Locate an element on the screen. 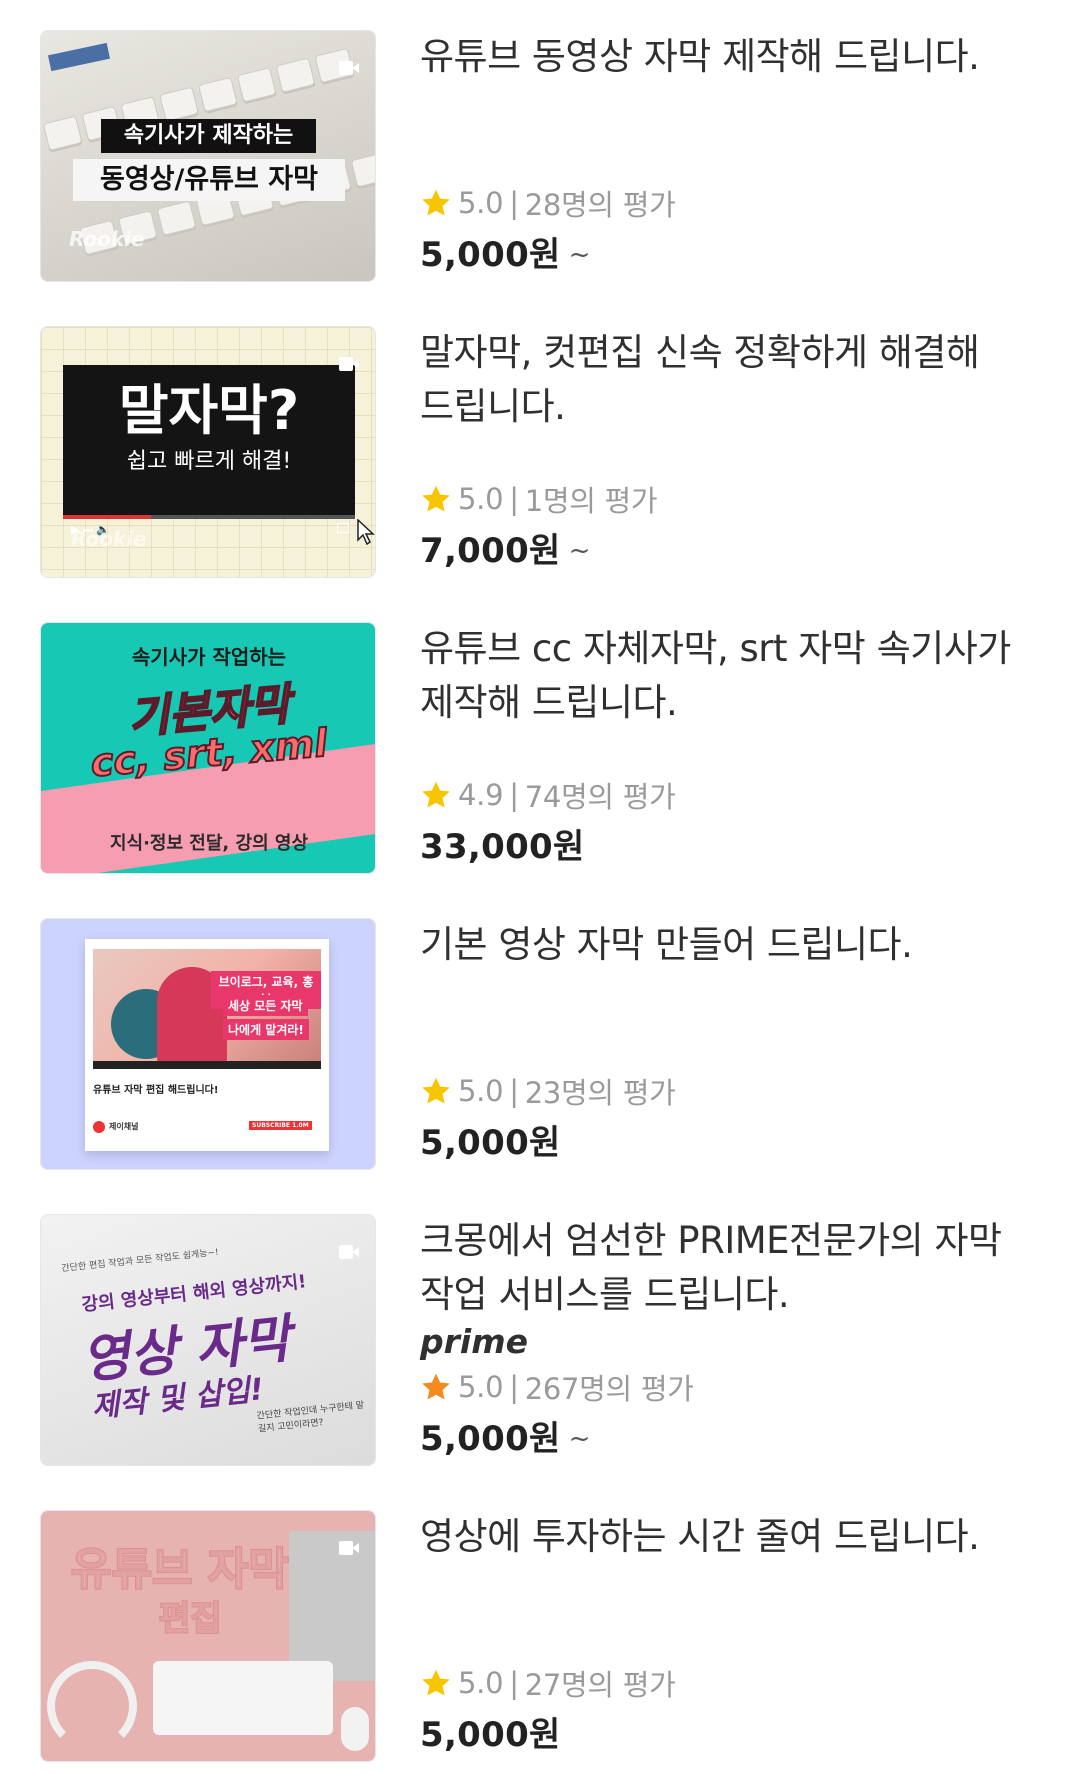 This screenshot has height=1777, width=1078. price-row: 33,000원 is located at coordinates (506, 846).